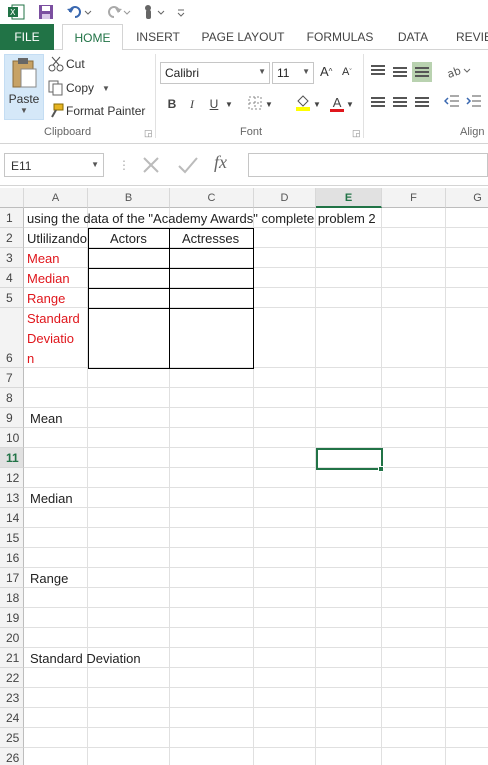  I want to click on tab-page-layout: PAGE LAYOUT, so click(243, 37).